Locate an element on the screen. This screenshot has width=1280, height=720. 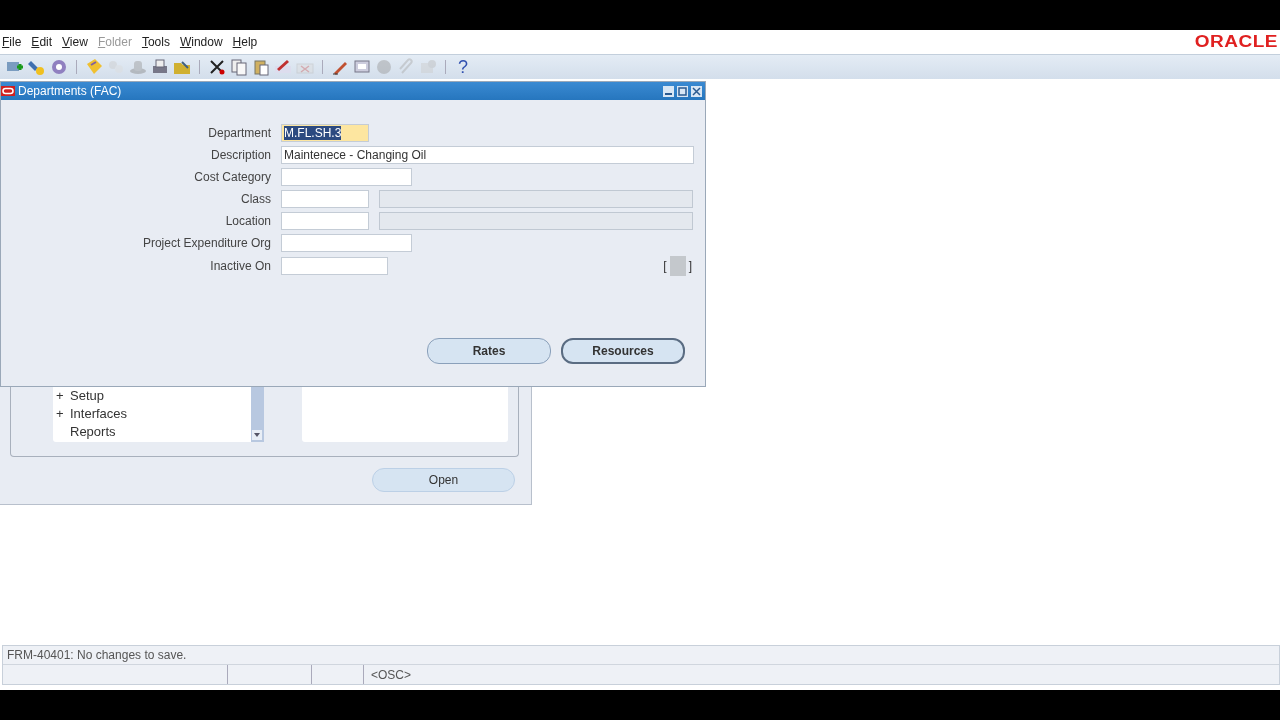
menu-item: File is located at coordinates (12, 42).